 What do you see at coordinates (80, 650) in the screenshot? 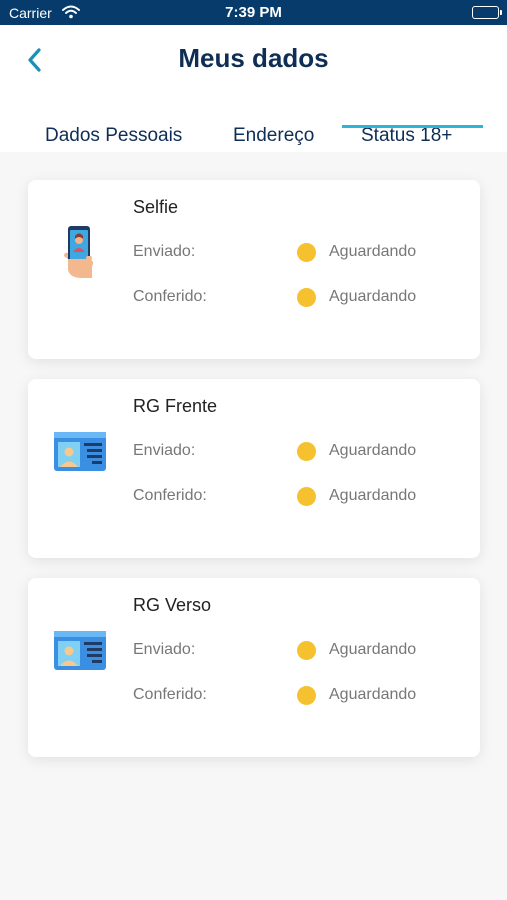
I see `id-card-back-icon` at bounding box center [80, 650].